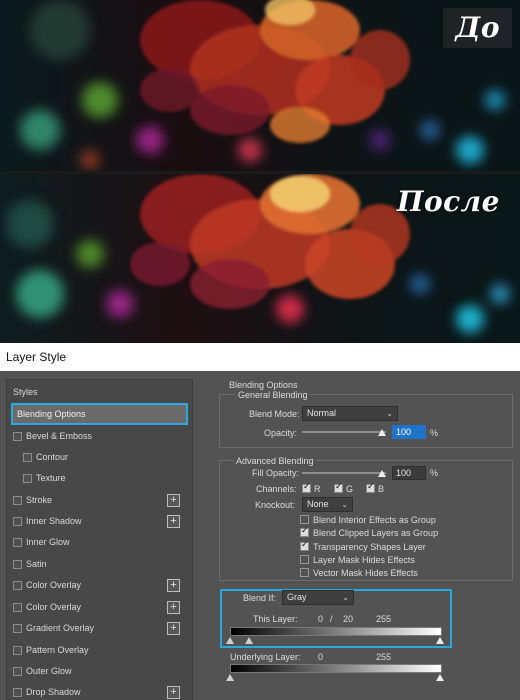 The height and width of the screenshot is (700, 520). I want to click on underlying-high-value: 255, so click(384, 657).